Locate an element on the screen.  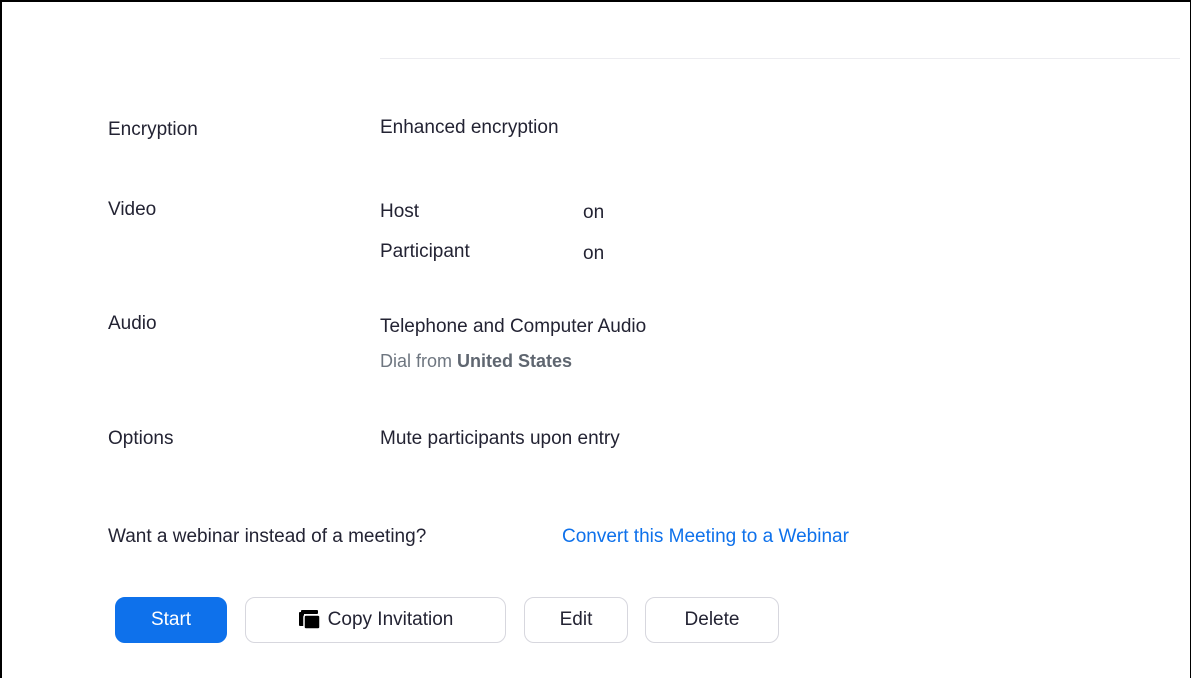
audio-dial-prefix: Dial from is located at coordinates (416, 361).